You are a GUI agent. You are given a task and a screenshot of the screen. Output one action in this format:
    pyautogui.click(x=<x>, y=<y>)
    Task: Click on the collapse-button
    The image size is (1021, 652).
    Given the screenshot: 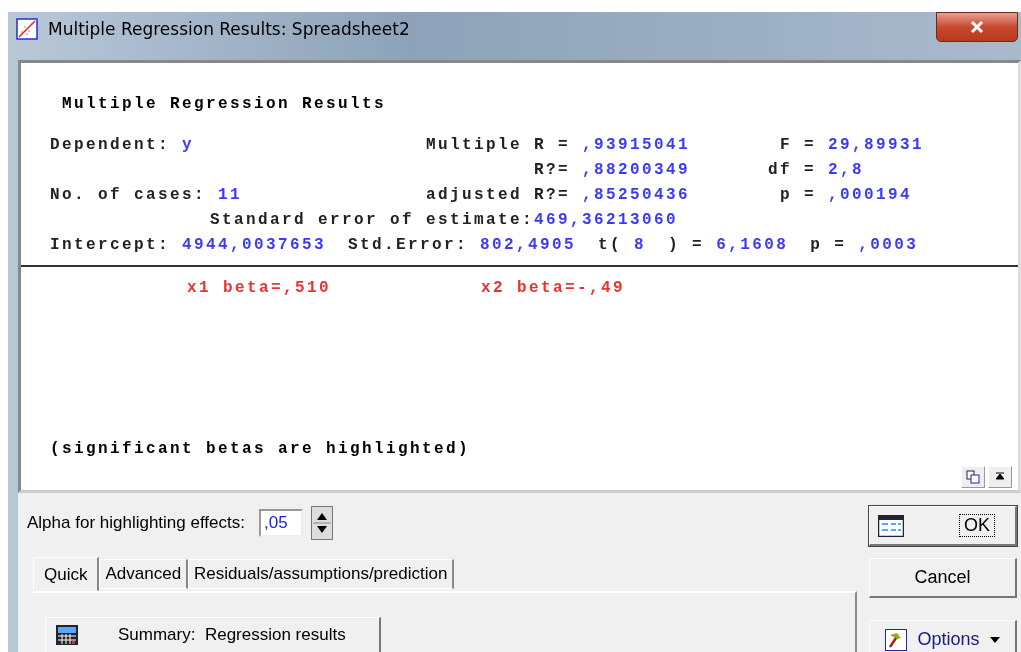 What is the action you would take?
    pyautogui.click(x=1000, y=477)
    